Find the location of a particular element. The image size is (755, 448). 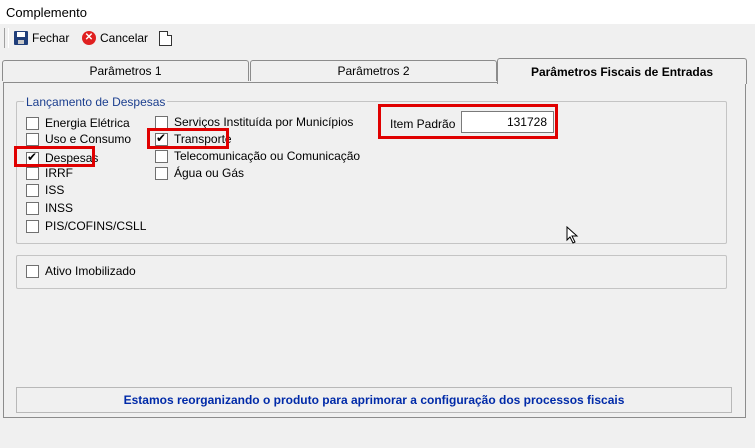

checkbox-ativo-imobilizado: Ativo Imobilizado is located at coordinates (81, 271).